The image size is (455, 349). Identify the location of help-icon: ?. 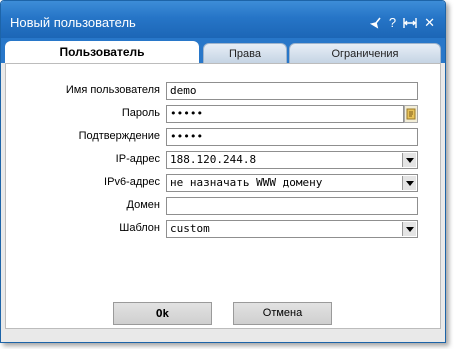
(392, 23).